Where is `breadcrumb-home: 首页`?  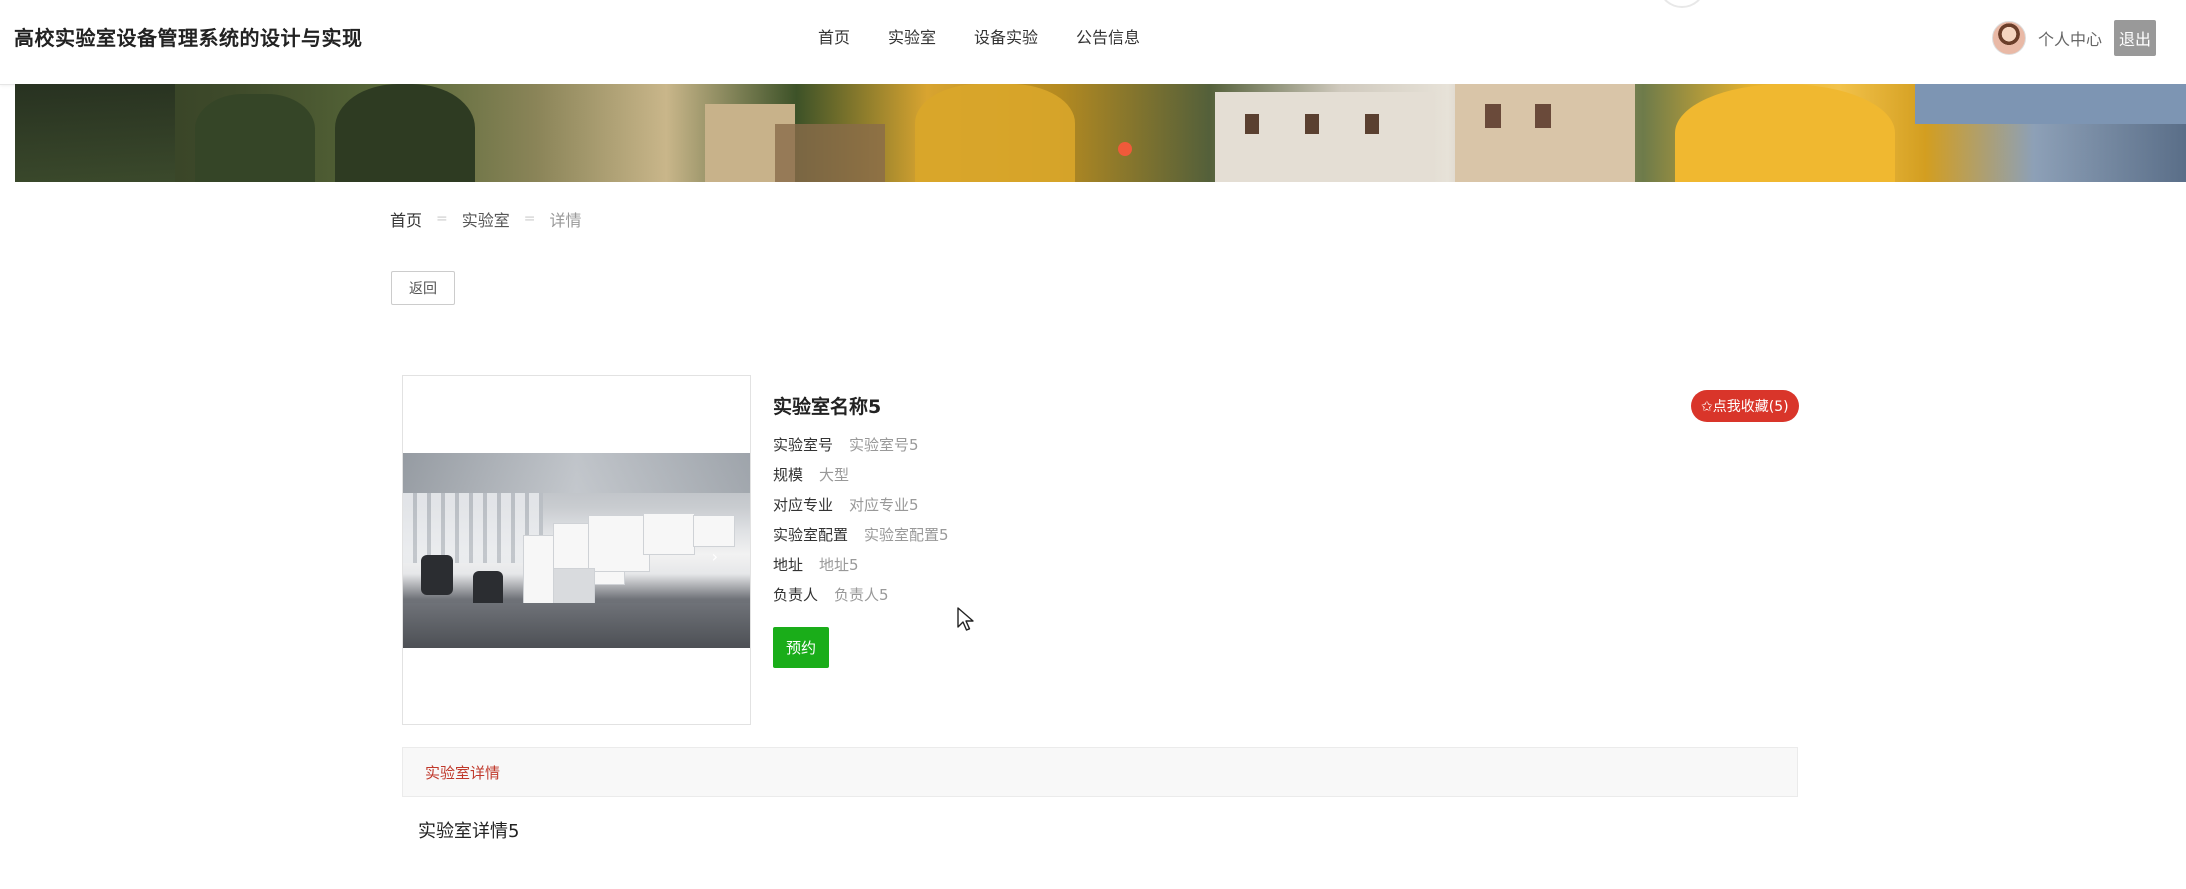
breadcrumb-home: 首页 is located at coordinates (406, 219).